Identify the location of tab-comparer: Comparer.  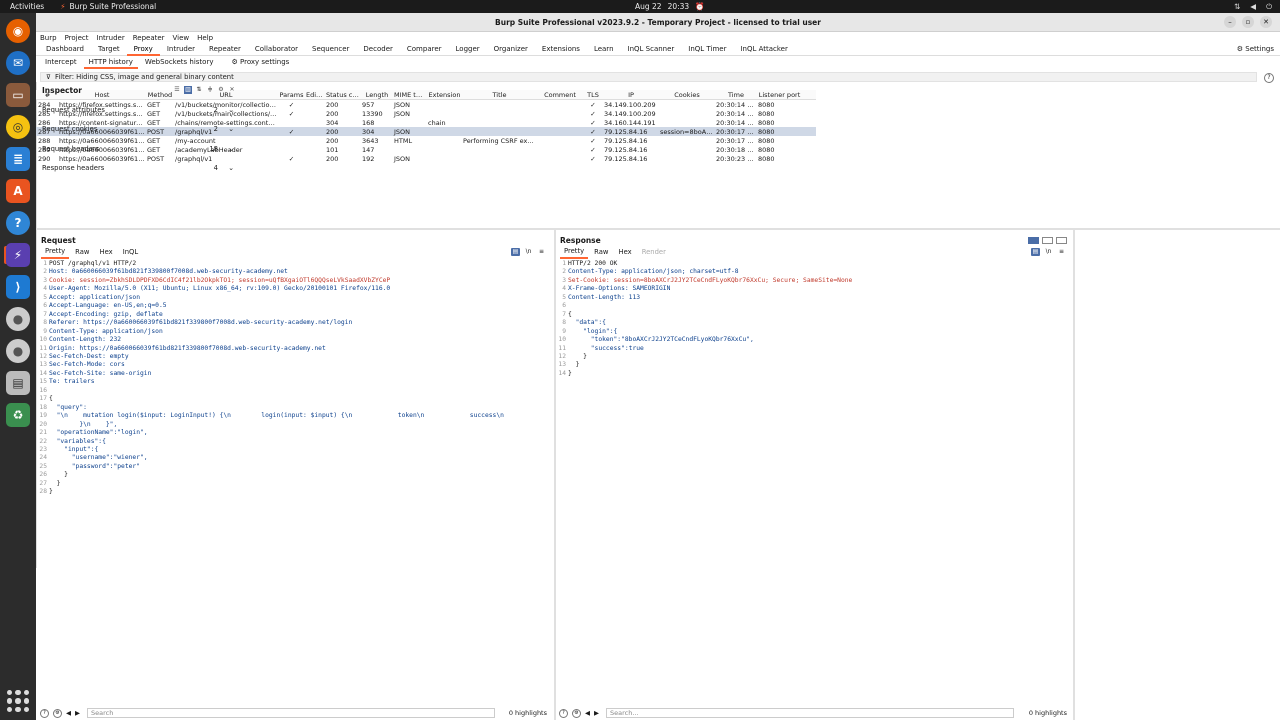
(424, 49).